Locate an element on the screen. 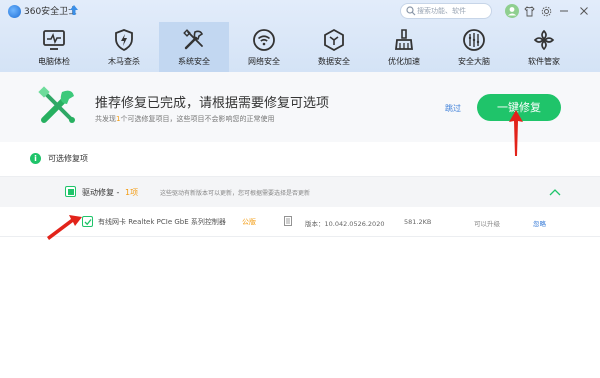  item-name: 有线网卡 Realtek PCIe GbE 系列控制器 is located at coordinates (162, 222).